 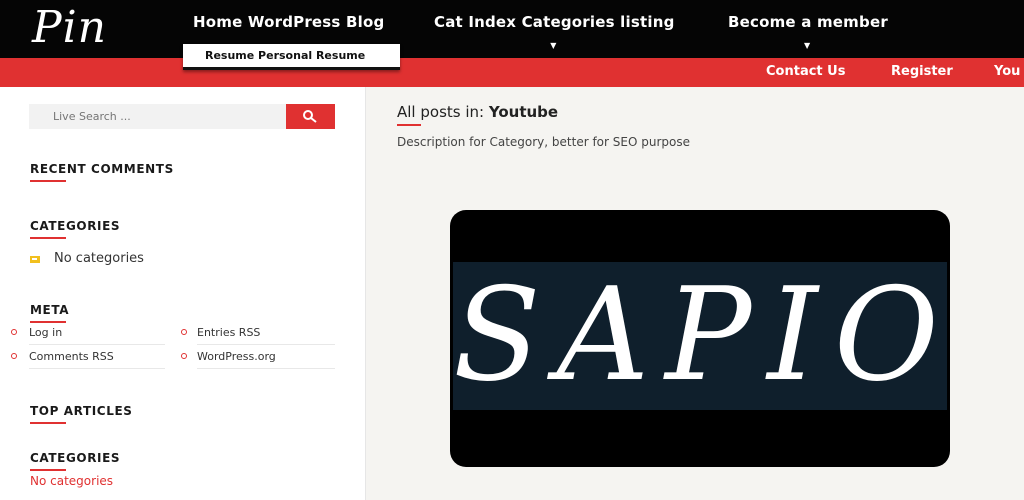 I want to click on no-categories-text-2: No categories, so click(x=72, y=481).